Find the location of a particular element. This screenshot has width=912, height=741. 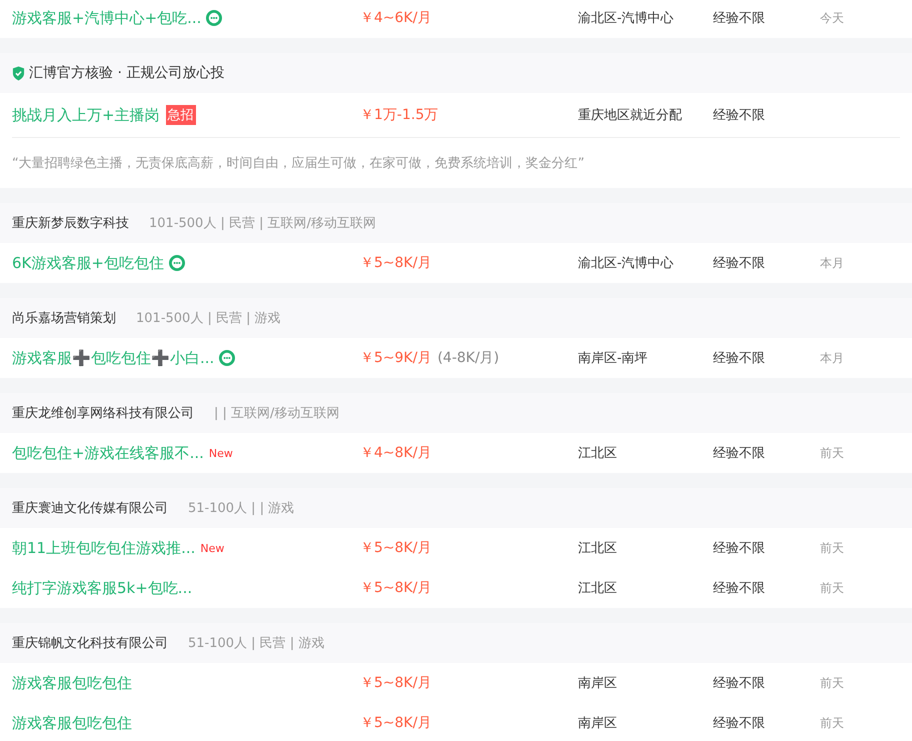

location: 重庆地区就近分配 is located at coordinates (630, 115).